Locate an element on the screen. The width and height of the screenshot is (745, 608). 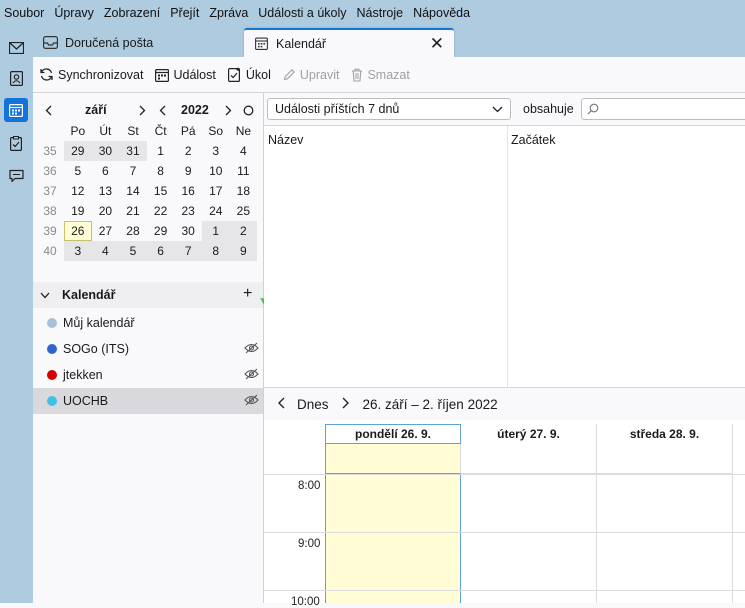
calendar-item: Můj kalendář is located at coordinates (148, 323).